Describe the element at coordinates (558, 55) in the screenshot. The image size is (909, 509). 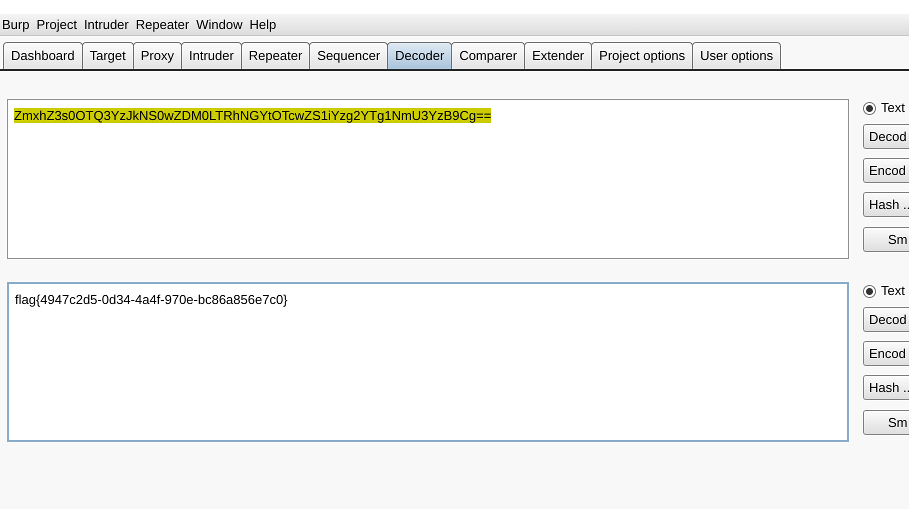
I see `tab: Extender` at that location.